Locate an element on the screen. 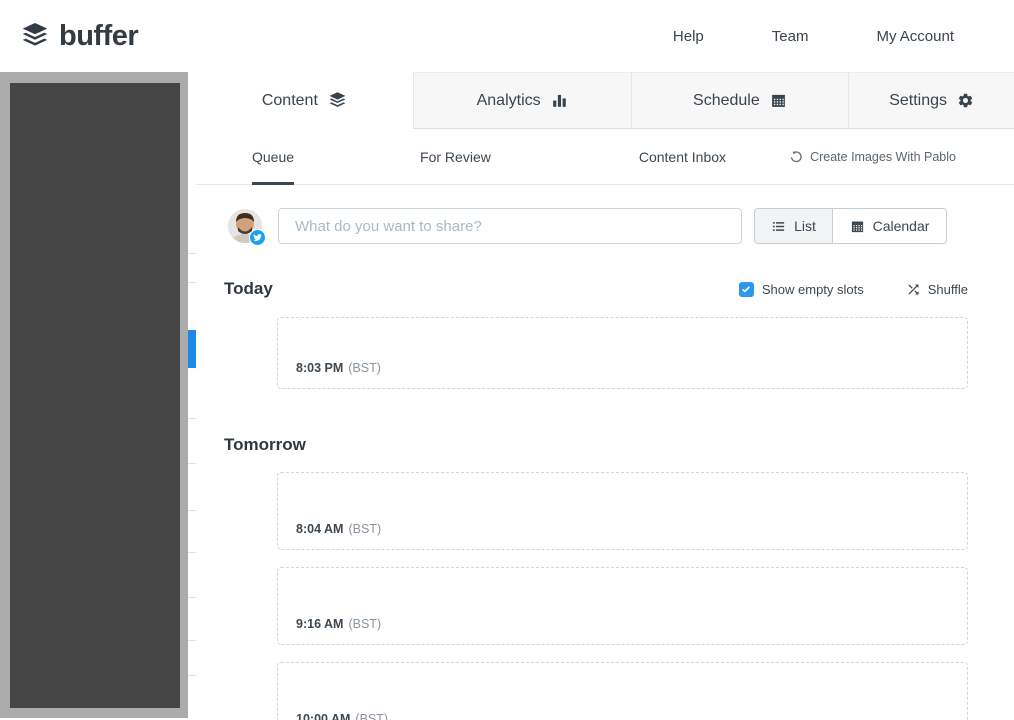  empty-slot: 8:03 PM (BST) is located at coordinates (622, 353).